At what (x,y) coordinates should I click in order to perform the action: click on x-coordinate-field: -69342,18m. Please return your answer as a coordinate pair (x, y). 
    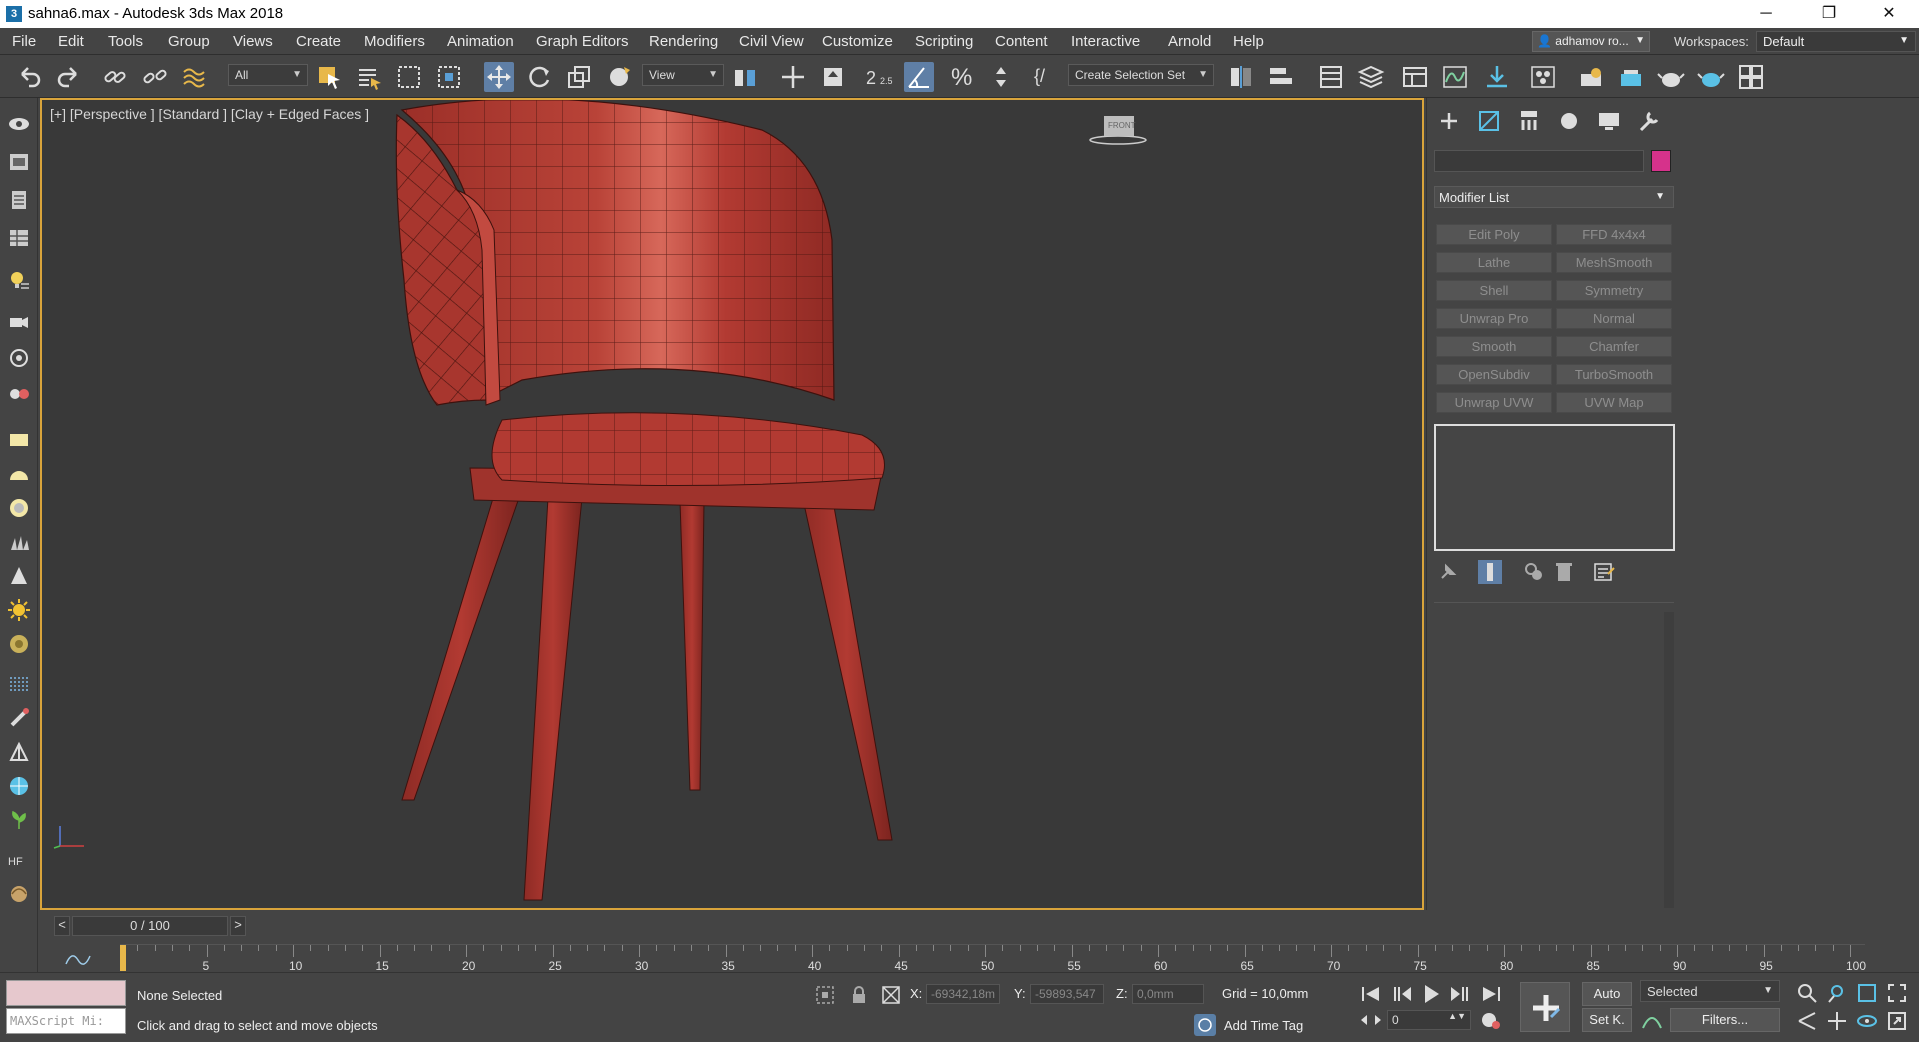
    Looking at the image, I should click on (963, 994).